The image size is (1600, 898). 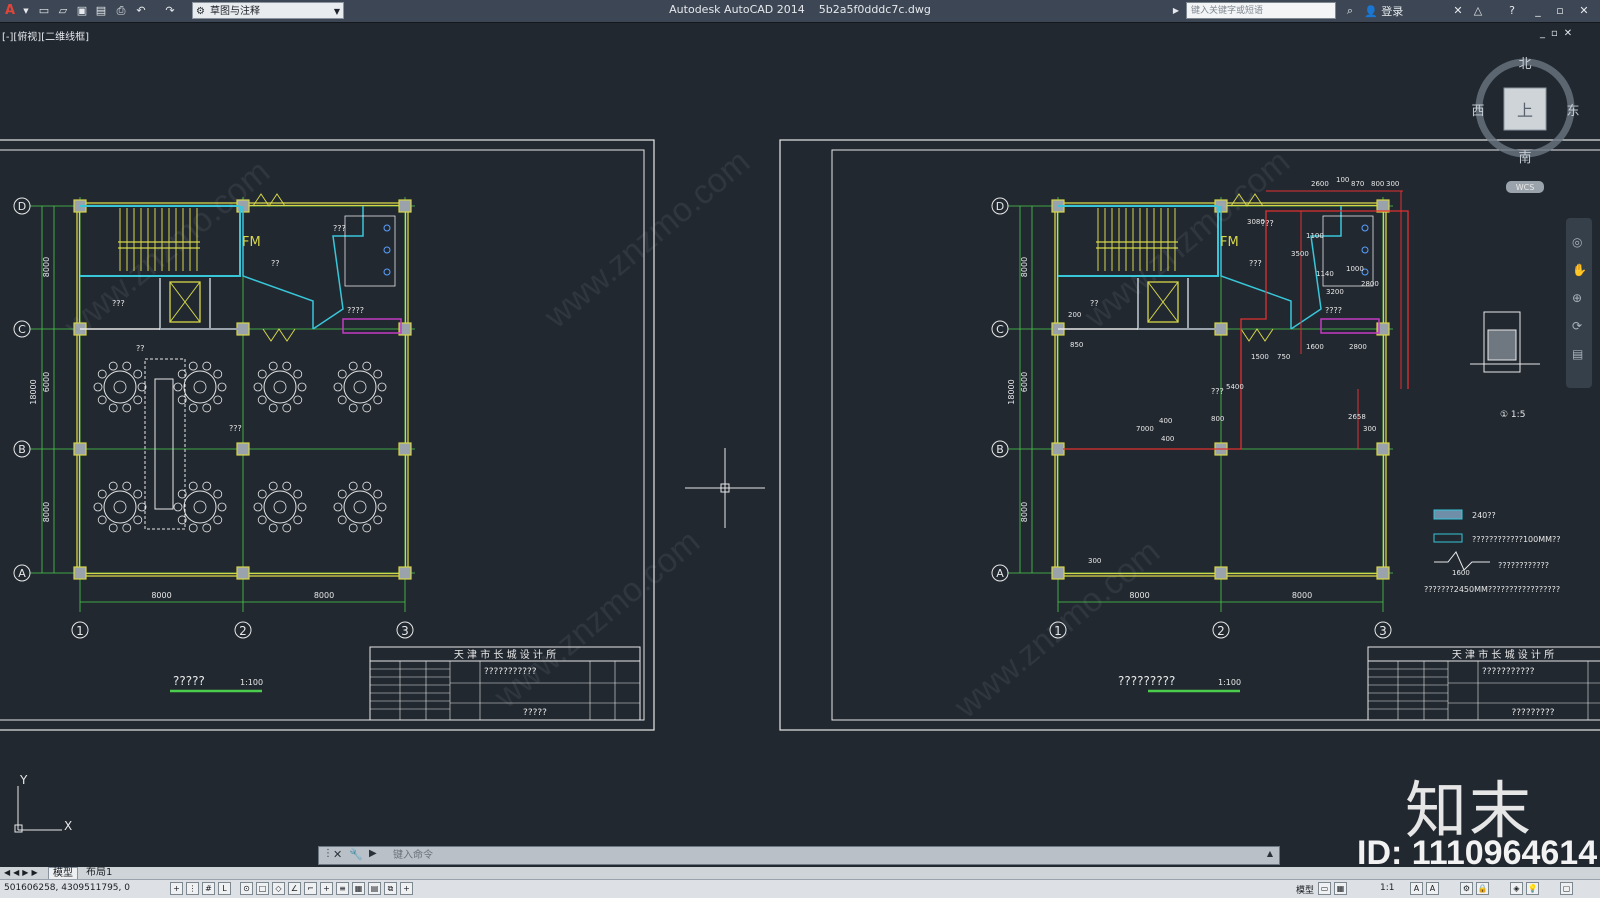 What do you see at coordinates (337, 854) in the screenshot?
I see `close-icon: ✕` at bounding box center [337, 854].